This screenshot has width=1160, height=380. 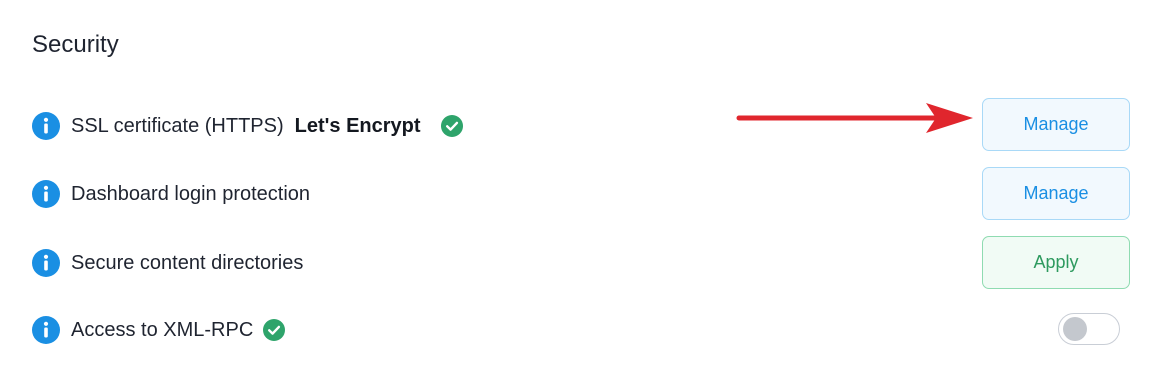 I want to click on secure-content-directories-label: Secure content directories, so click(x=187, y=262).